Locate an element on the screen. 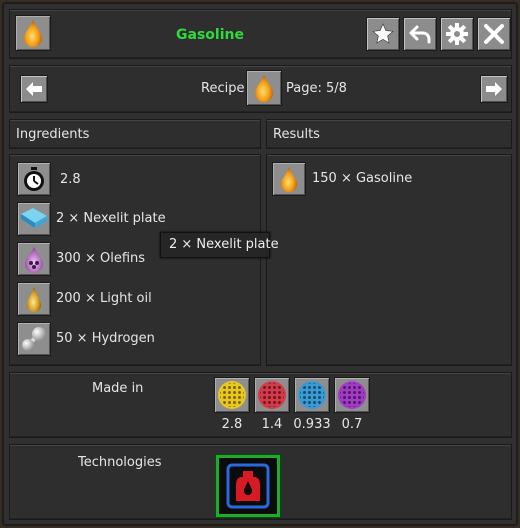  gasoline-technology-icon is located at coordinates (248, 486).